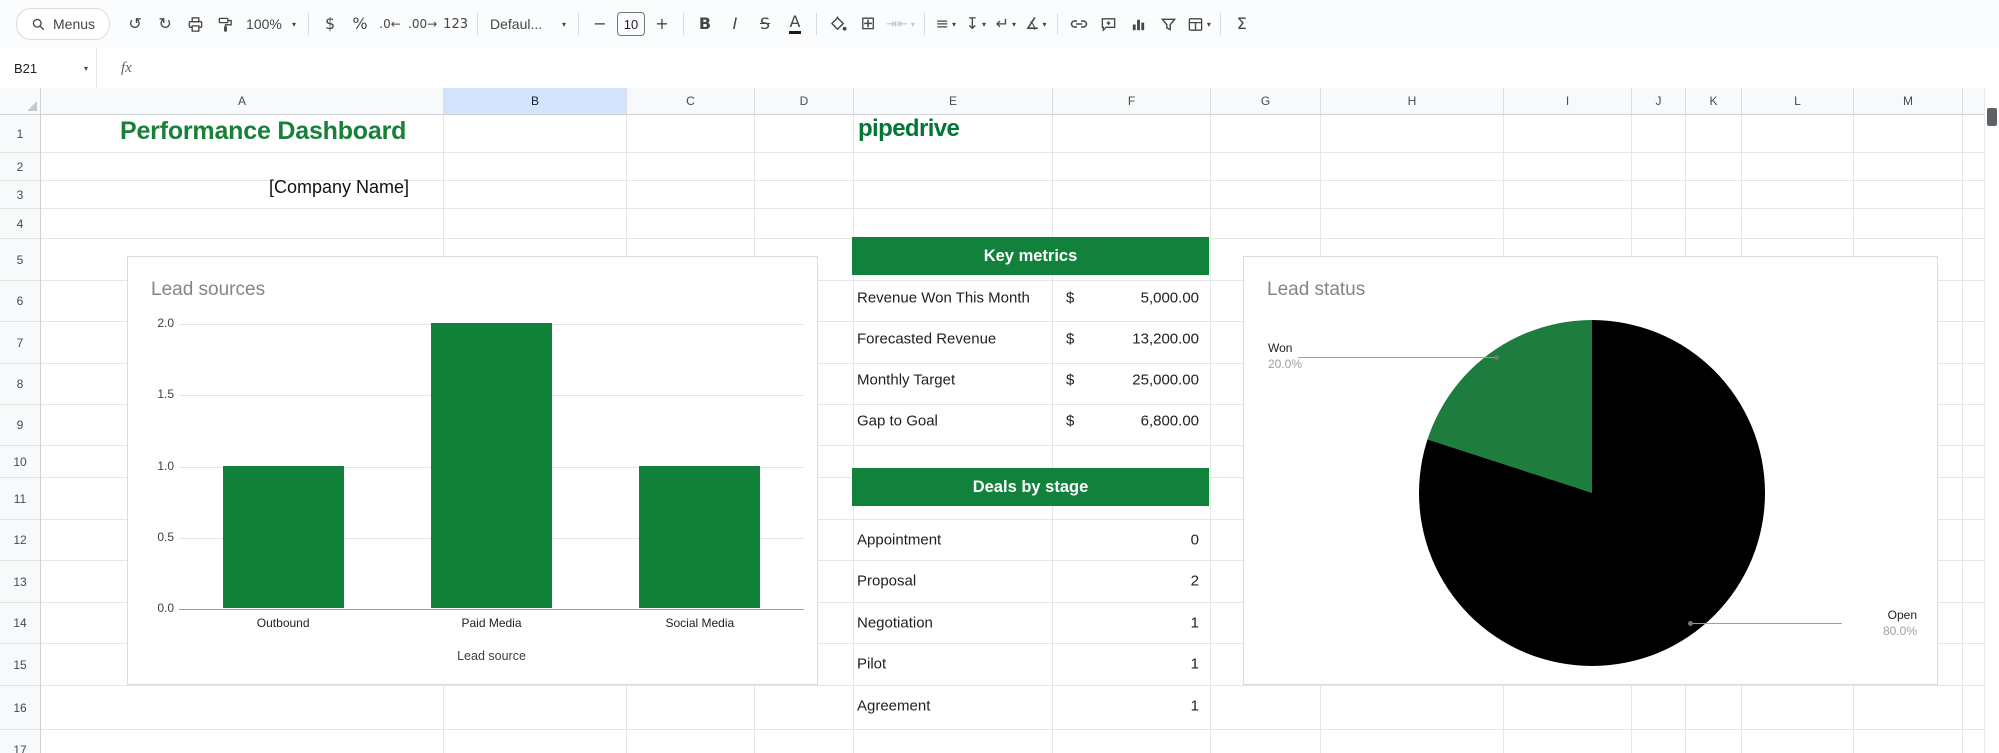 This screenshot has width=1999, height=753. Describe the element at coordinates (242, 101) in the screenshot. I see `column-header-A: A` at that location.